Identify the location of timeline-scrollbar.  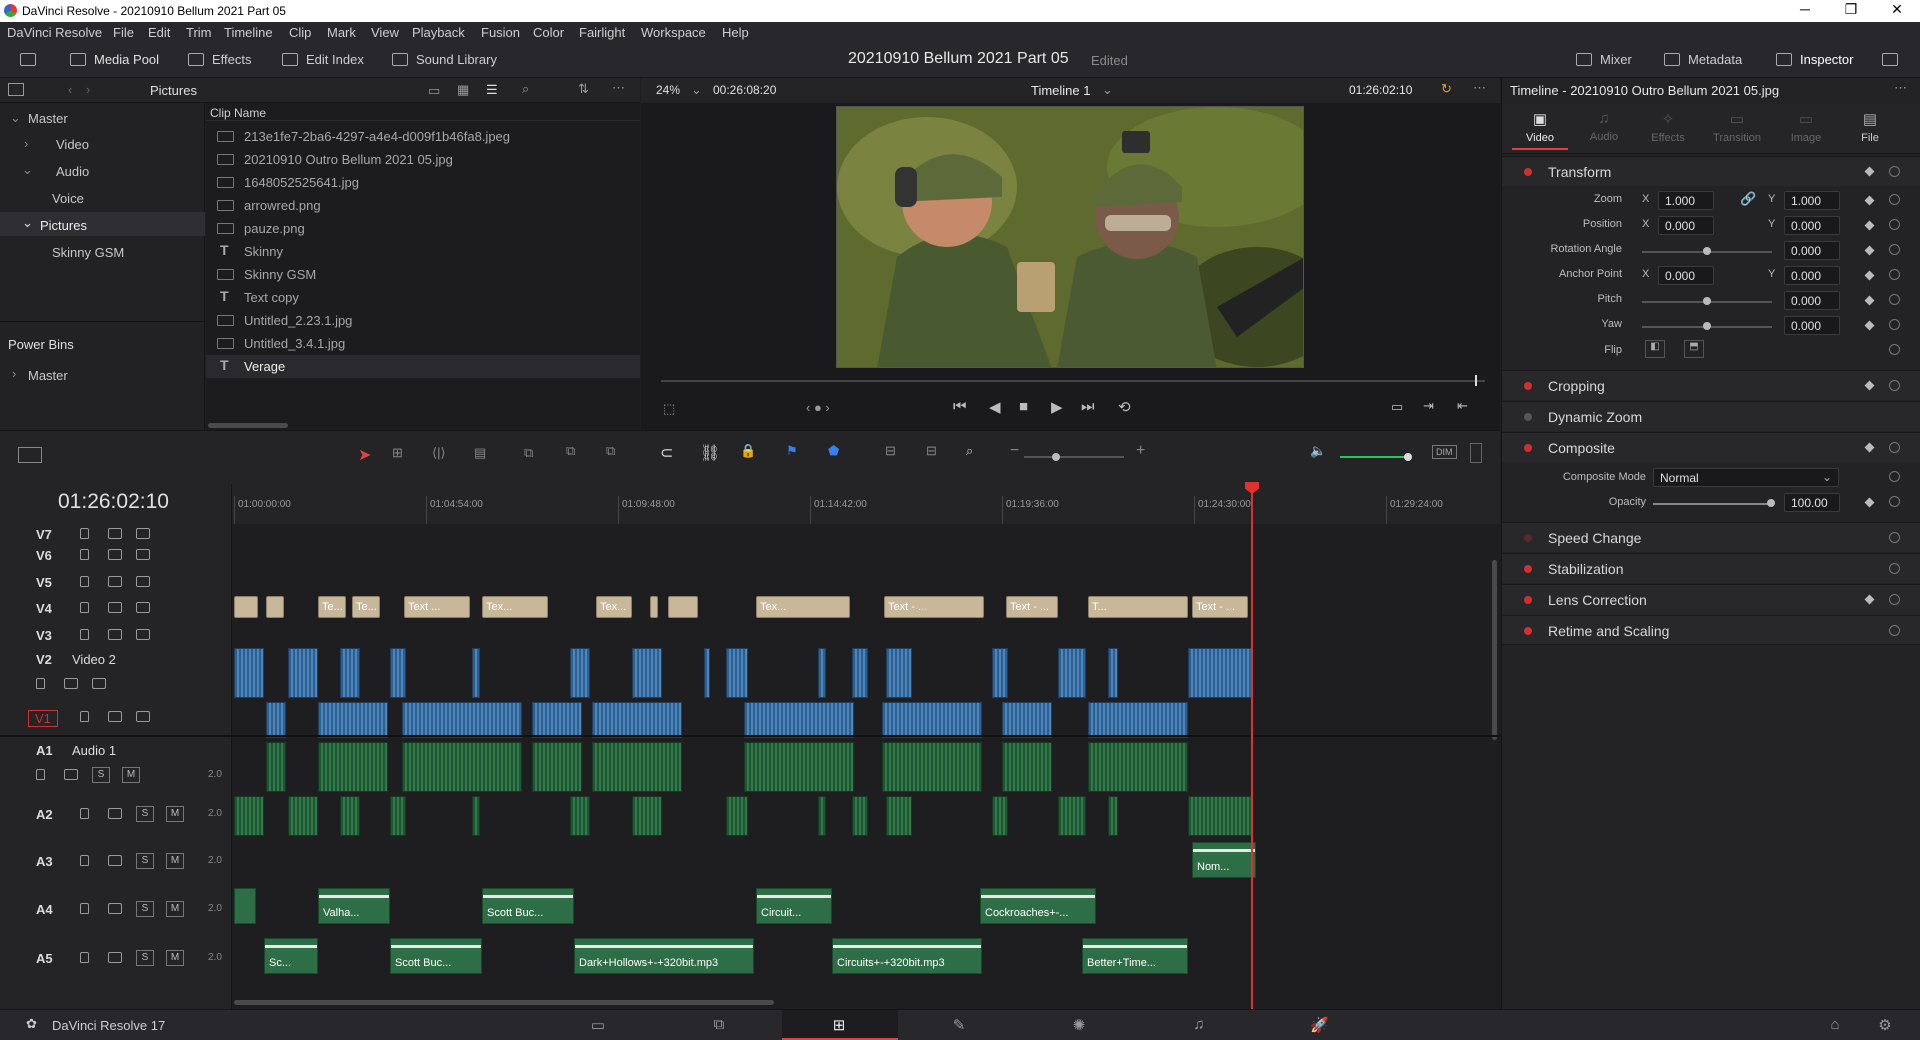
(504, 1002).